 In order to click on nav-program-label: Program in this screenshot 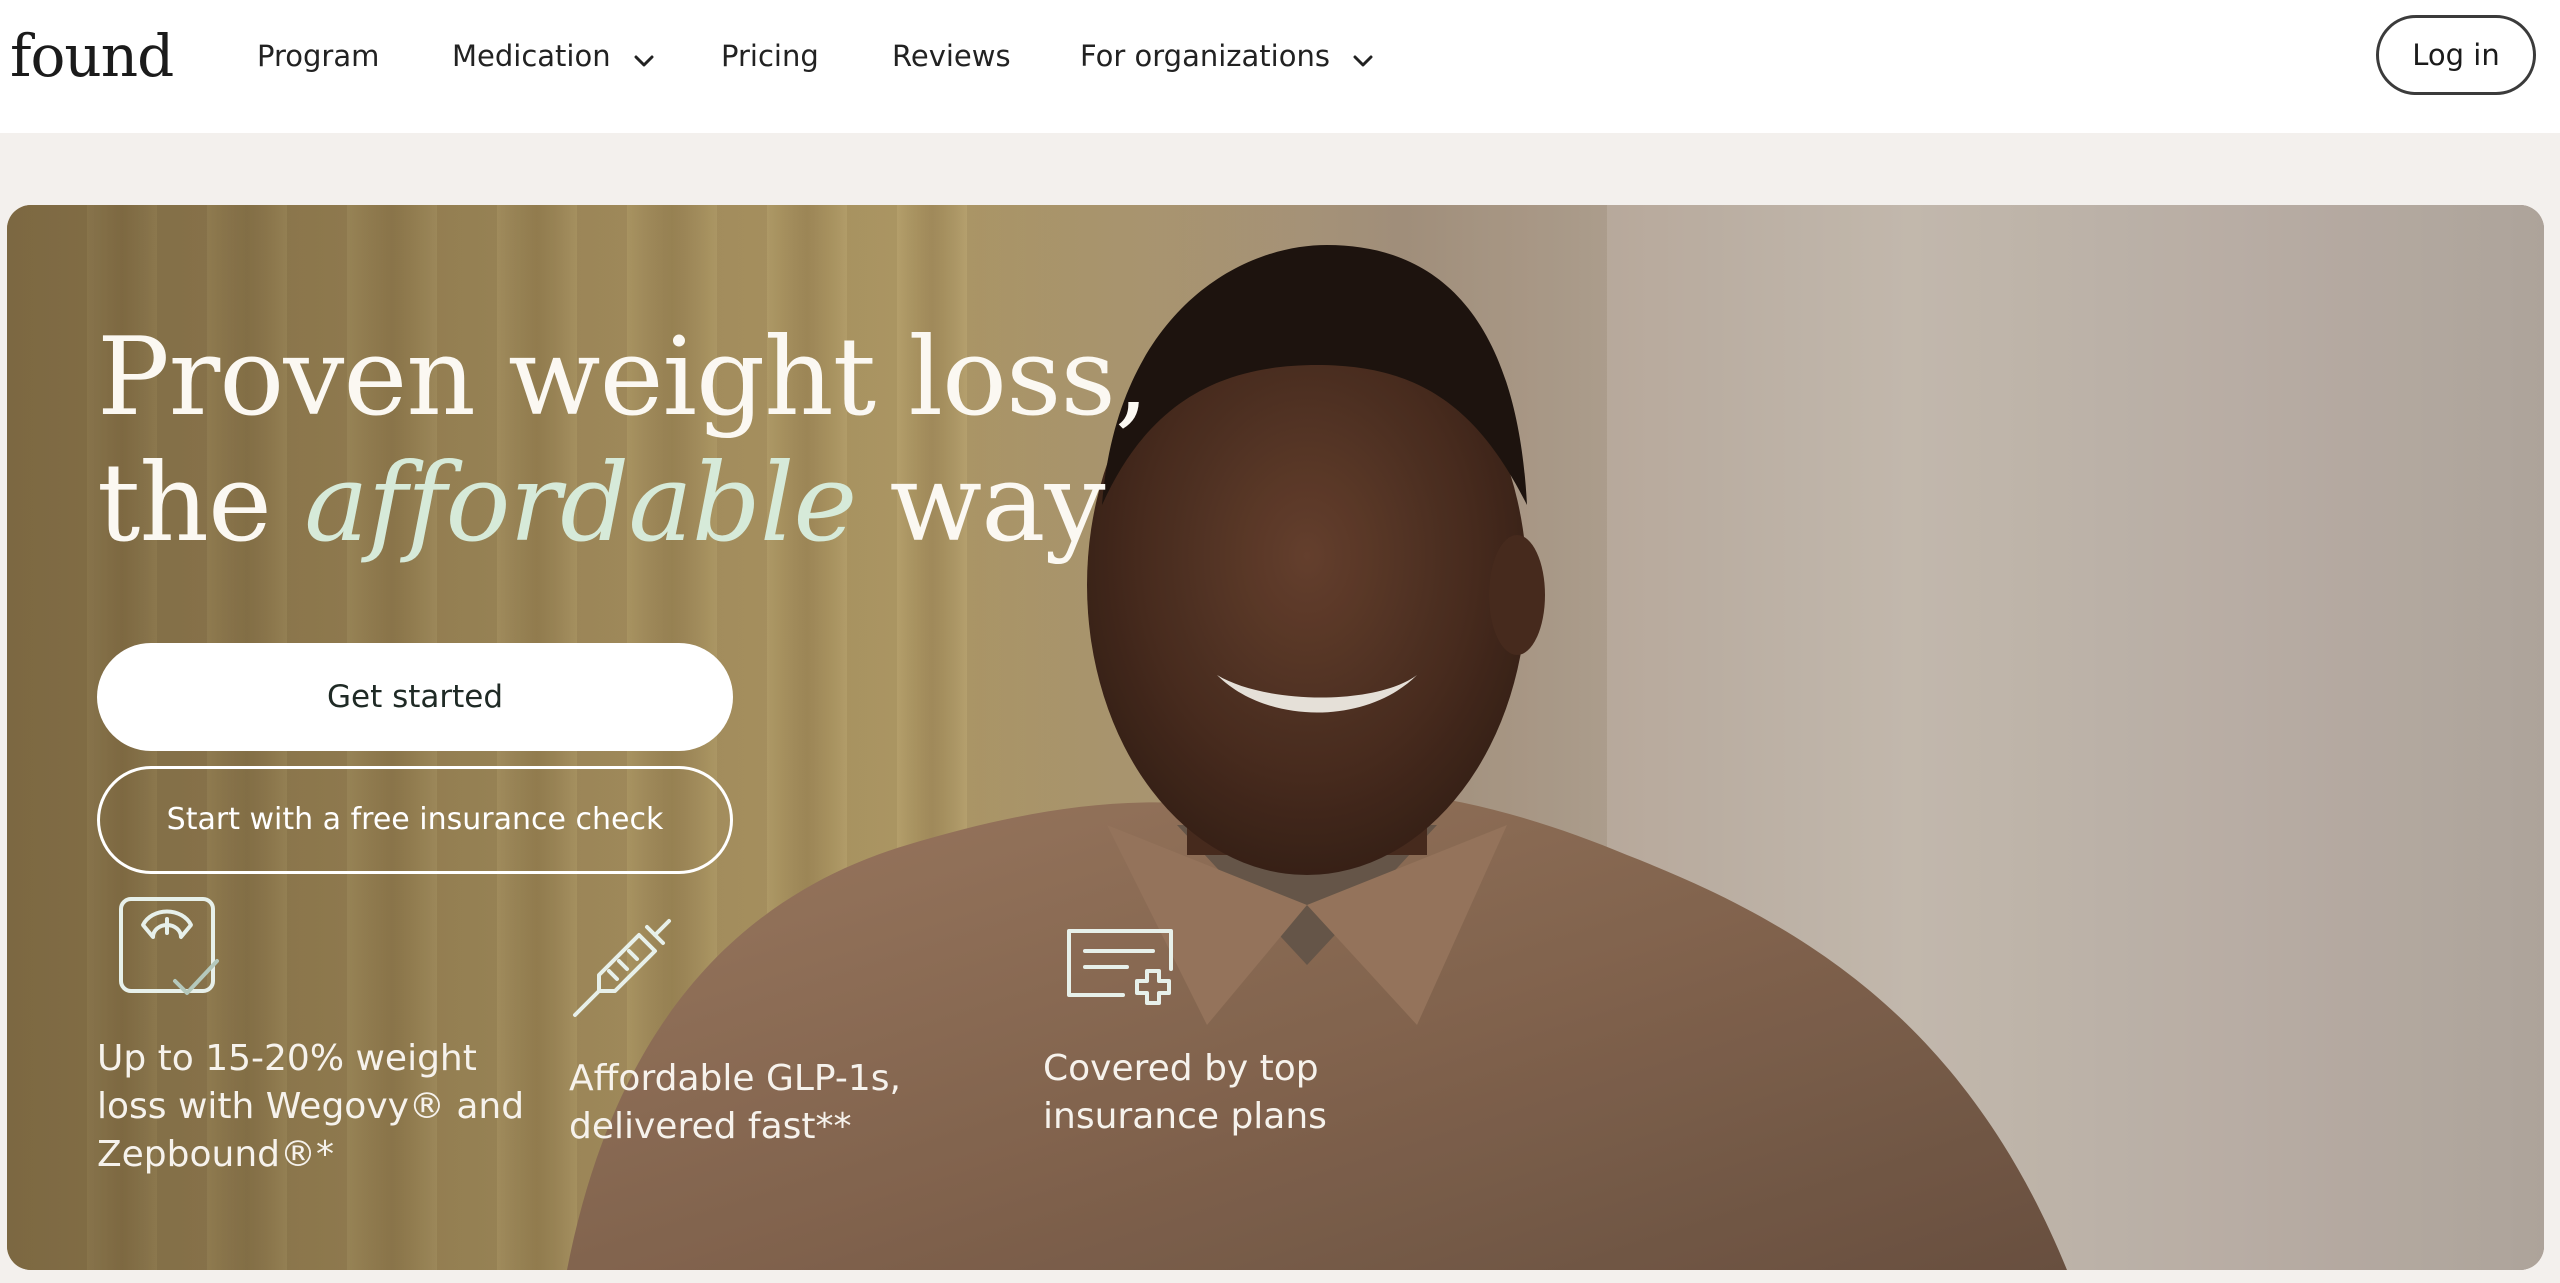, I will do `click(318, 56)`.